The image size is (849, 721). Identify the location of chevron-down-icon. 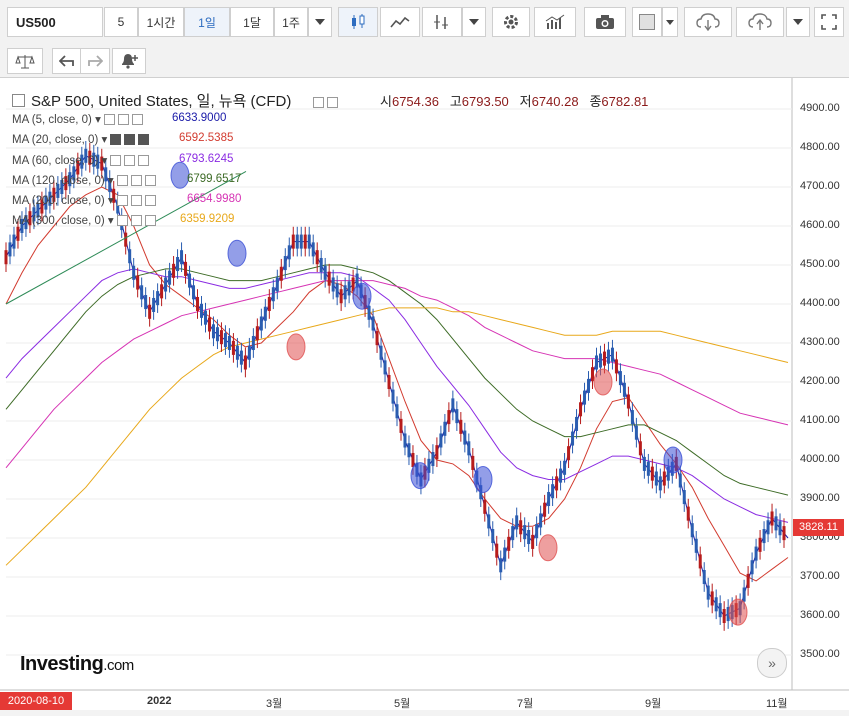
(670, 22).